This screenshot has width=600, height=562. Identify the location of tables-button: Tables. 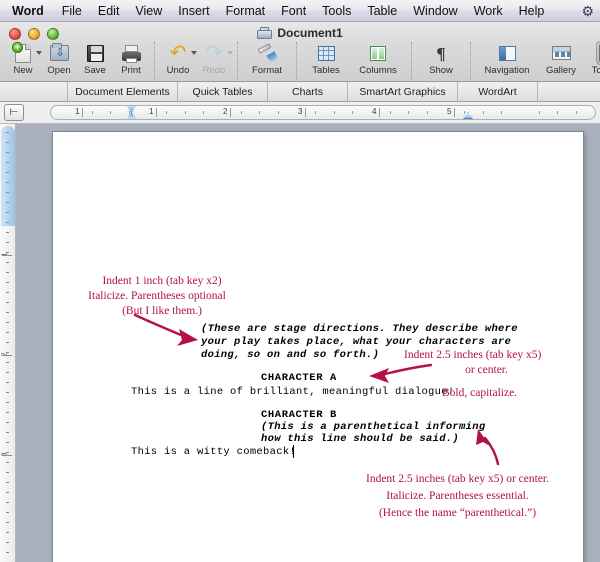
(326, 59).